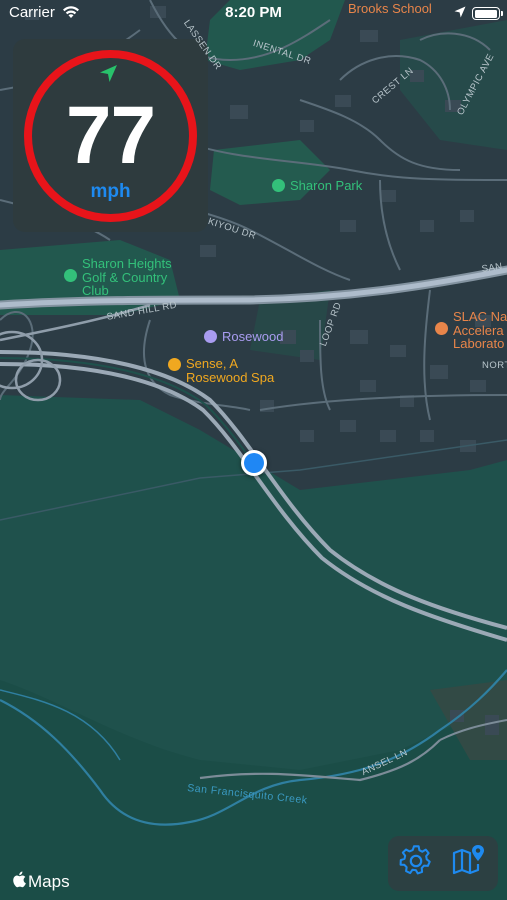 The image size is (507, 900). What do you see at coordinates (443, 863) in the screenshot?
I see `map-controls` at bounding box center [443, 863].